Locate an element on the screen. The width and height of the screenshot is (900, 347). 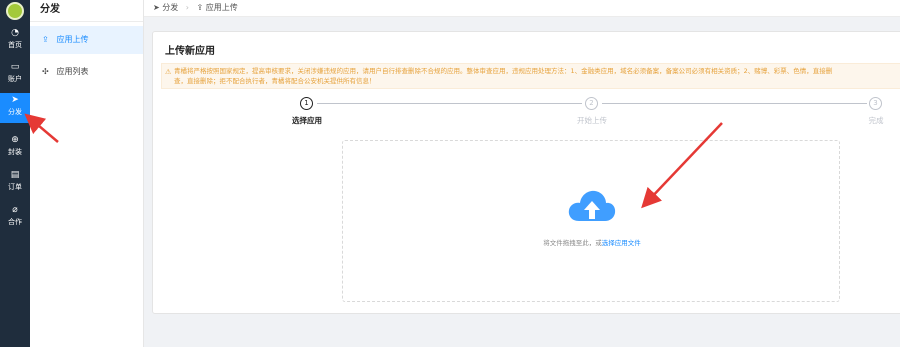
paperclip-icon: ⌀ is located at coordinates (15, 210).